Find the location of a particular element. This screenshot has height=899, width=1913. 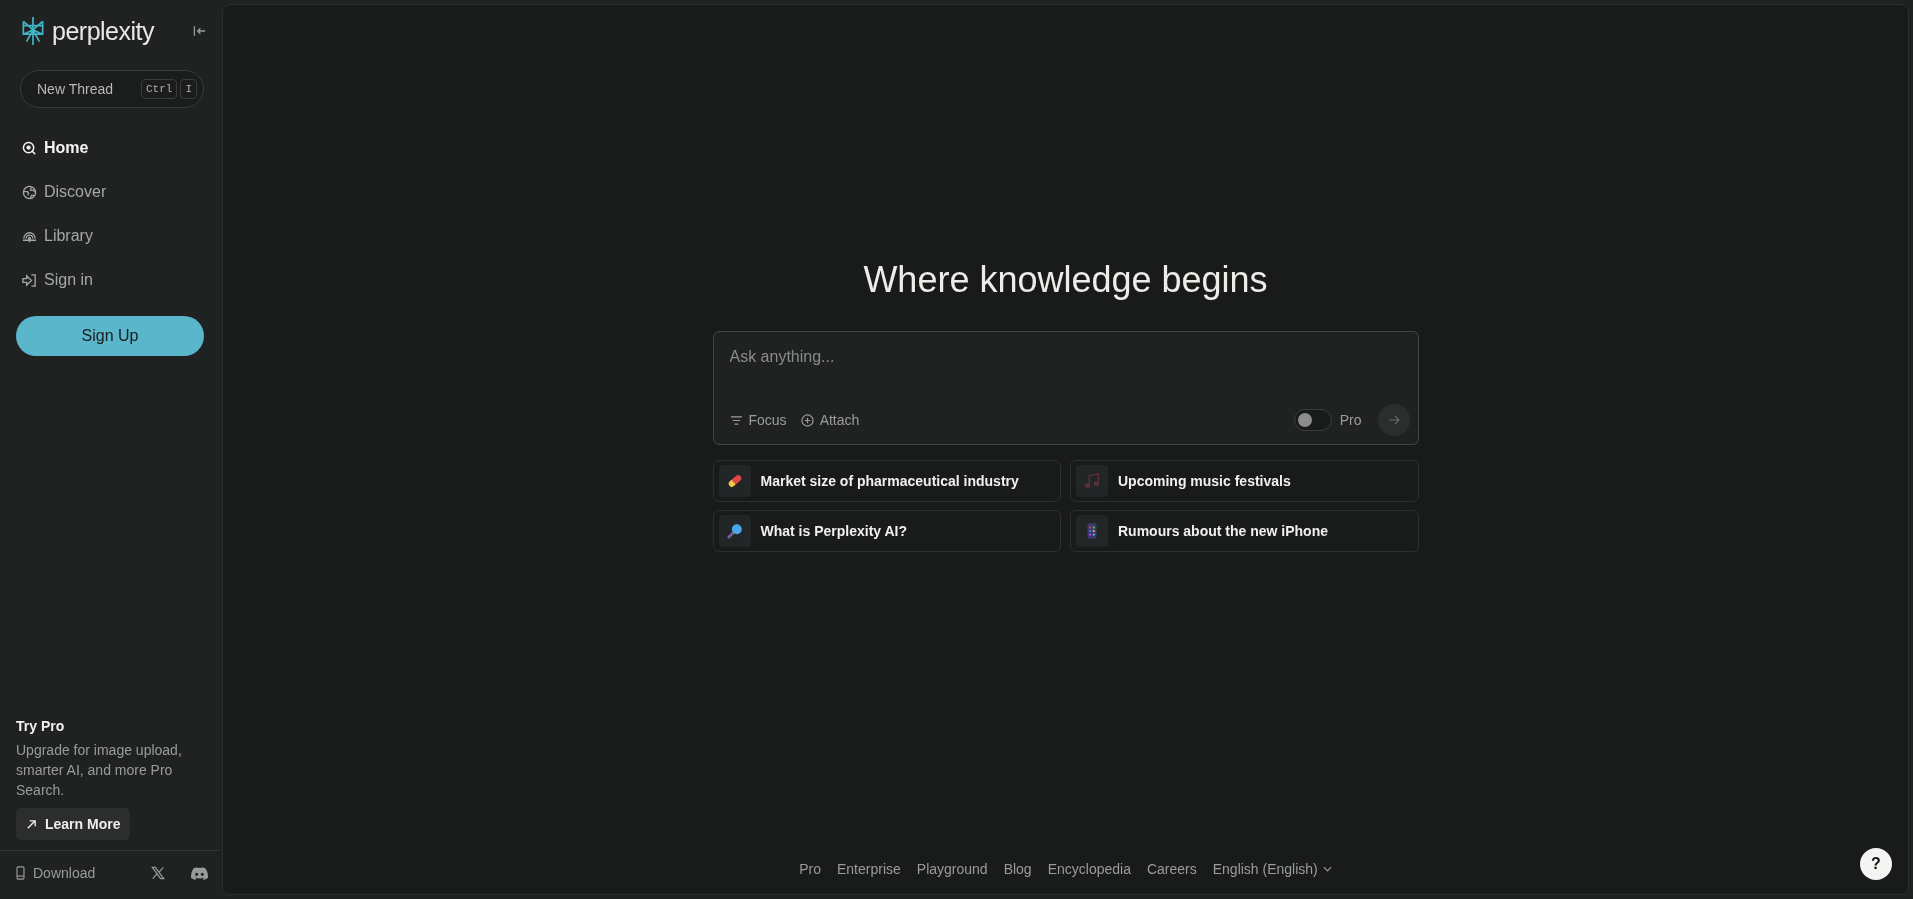

music-note-icon is located at coordinates (1092, 481).